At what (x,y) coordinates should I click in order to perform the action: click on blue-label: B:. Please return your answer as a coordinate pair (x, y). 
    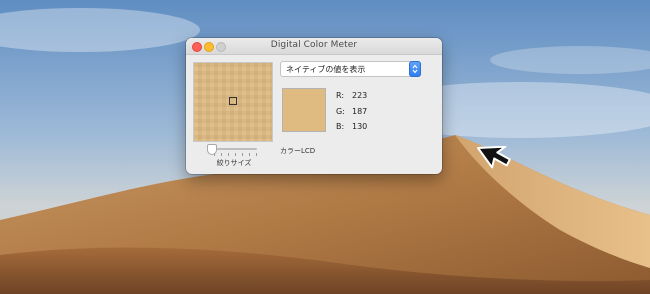
    Looking at the image, I should click on (340, 126).